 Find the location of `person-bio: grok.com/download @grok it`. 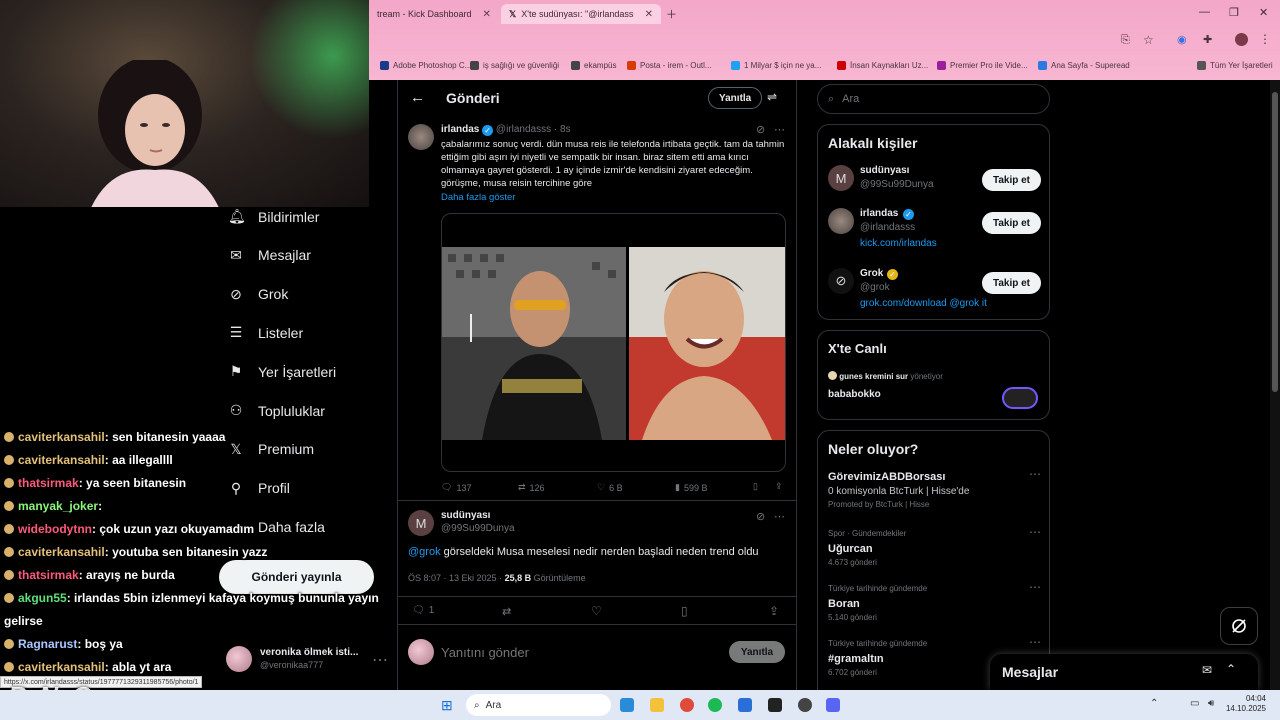

person-bio: grok.com/download @grok it is located at coordinates (923, 303).